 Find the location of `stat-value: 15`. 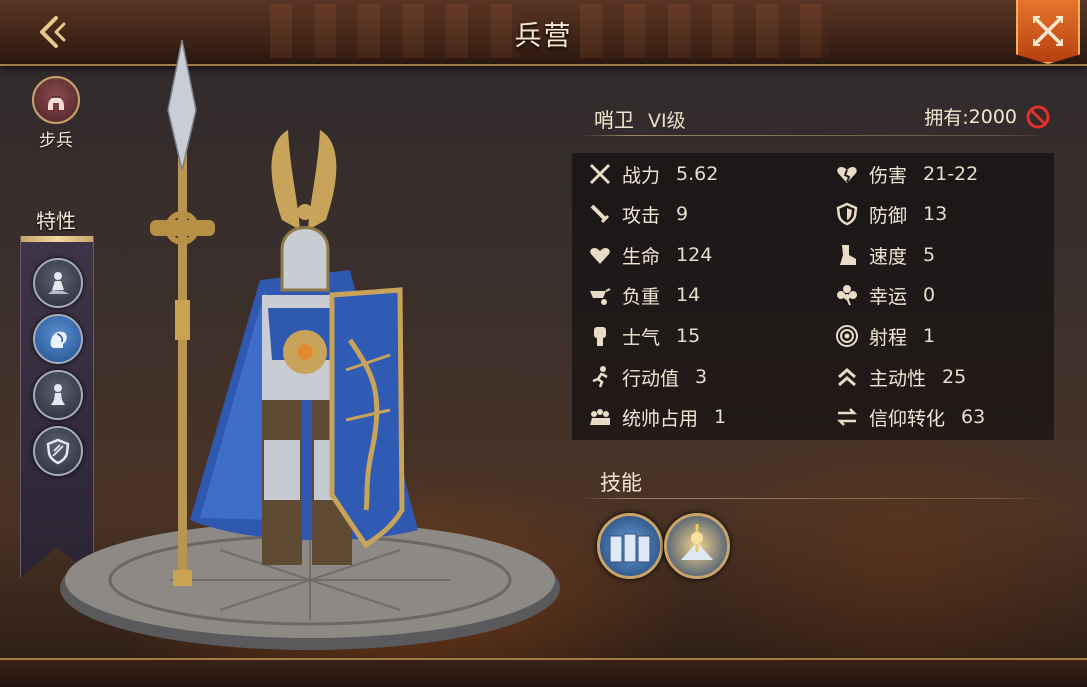

stat-value: 15 is located at coordinates (688, 336).